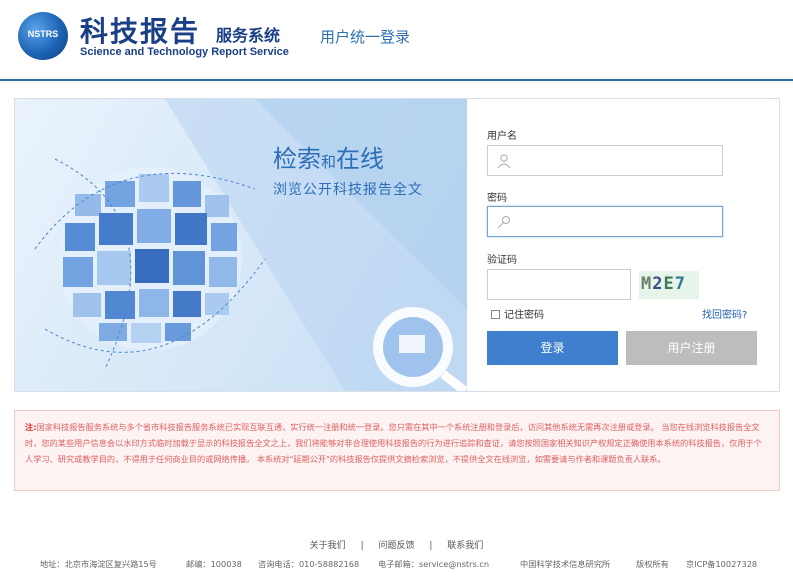  Describe the element at coordinates (647, 284) in the screenshot. I see `captcha-char: M` at that location.